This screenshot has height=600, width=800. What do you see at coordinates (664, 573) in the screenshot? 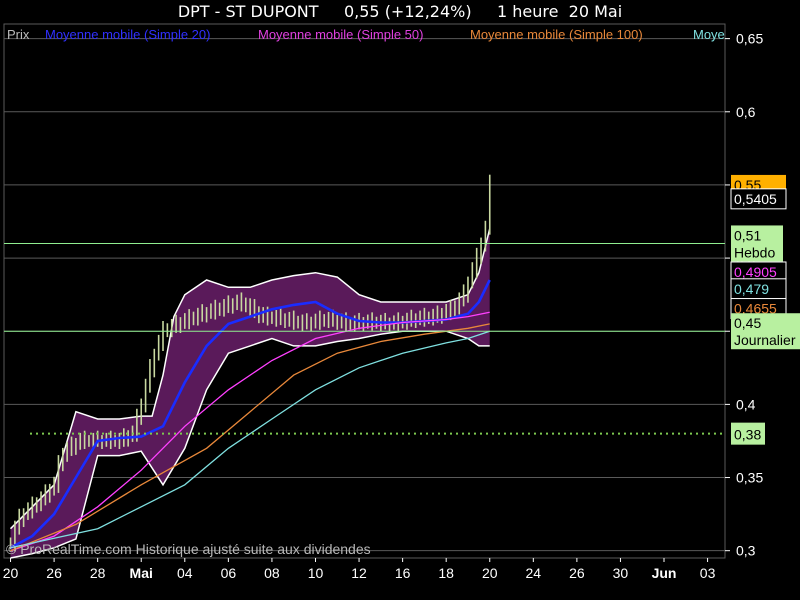
I see `x-tick-label: Jun` at bounding box center [664, 573].